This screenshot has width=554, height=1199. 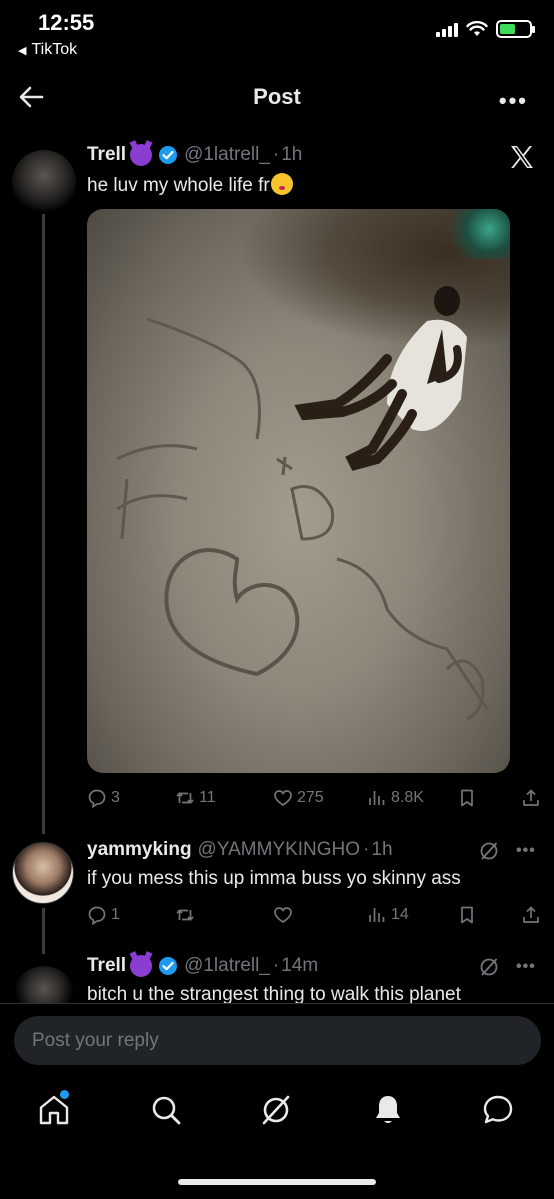 I want to click on reply-button: 3, so click(x=103, y=798).